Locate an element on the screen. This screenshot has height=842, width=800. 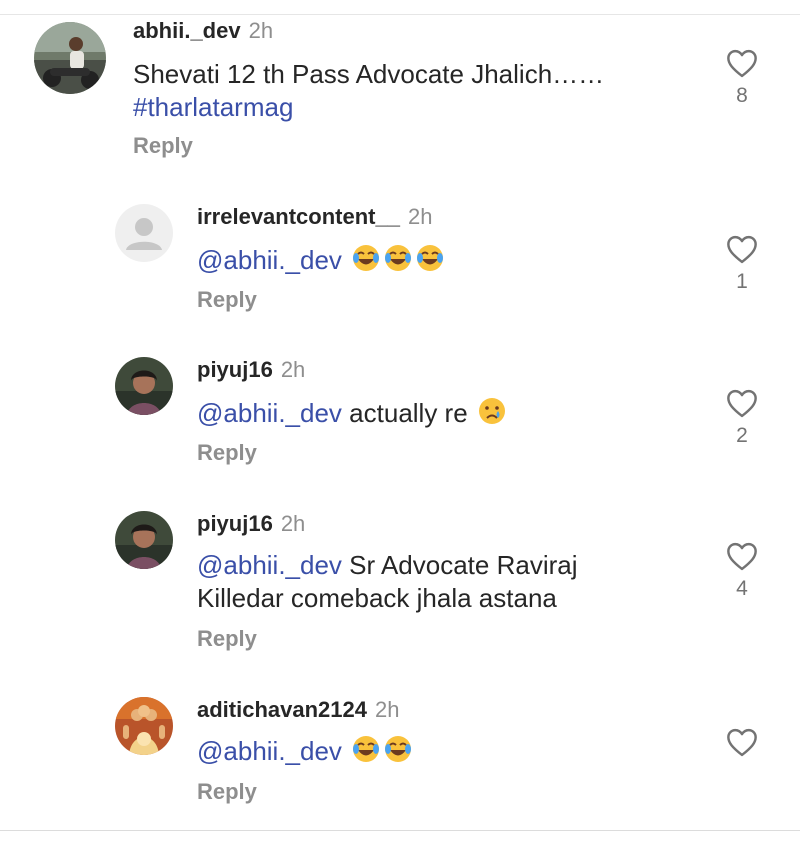
comment-username: irrelevantcontent__ 2h is located at coordinates (314, 217).